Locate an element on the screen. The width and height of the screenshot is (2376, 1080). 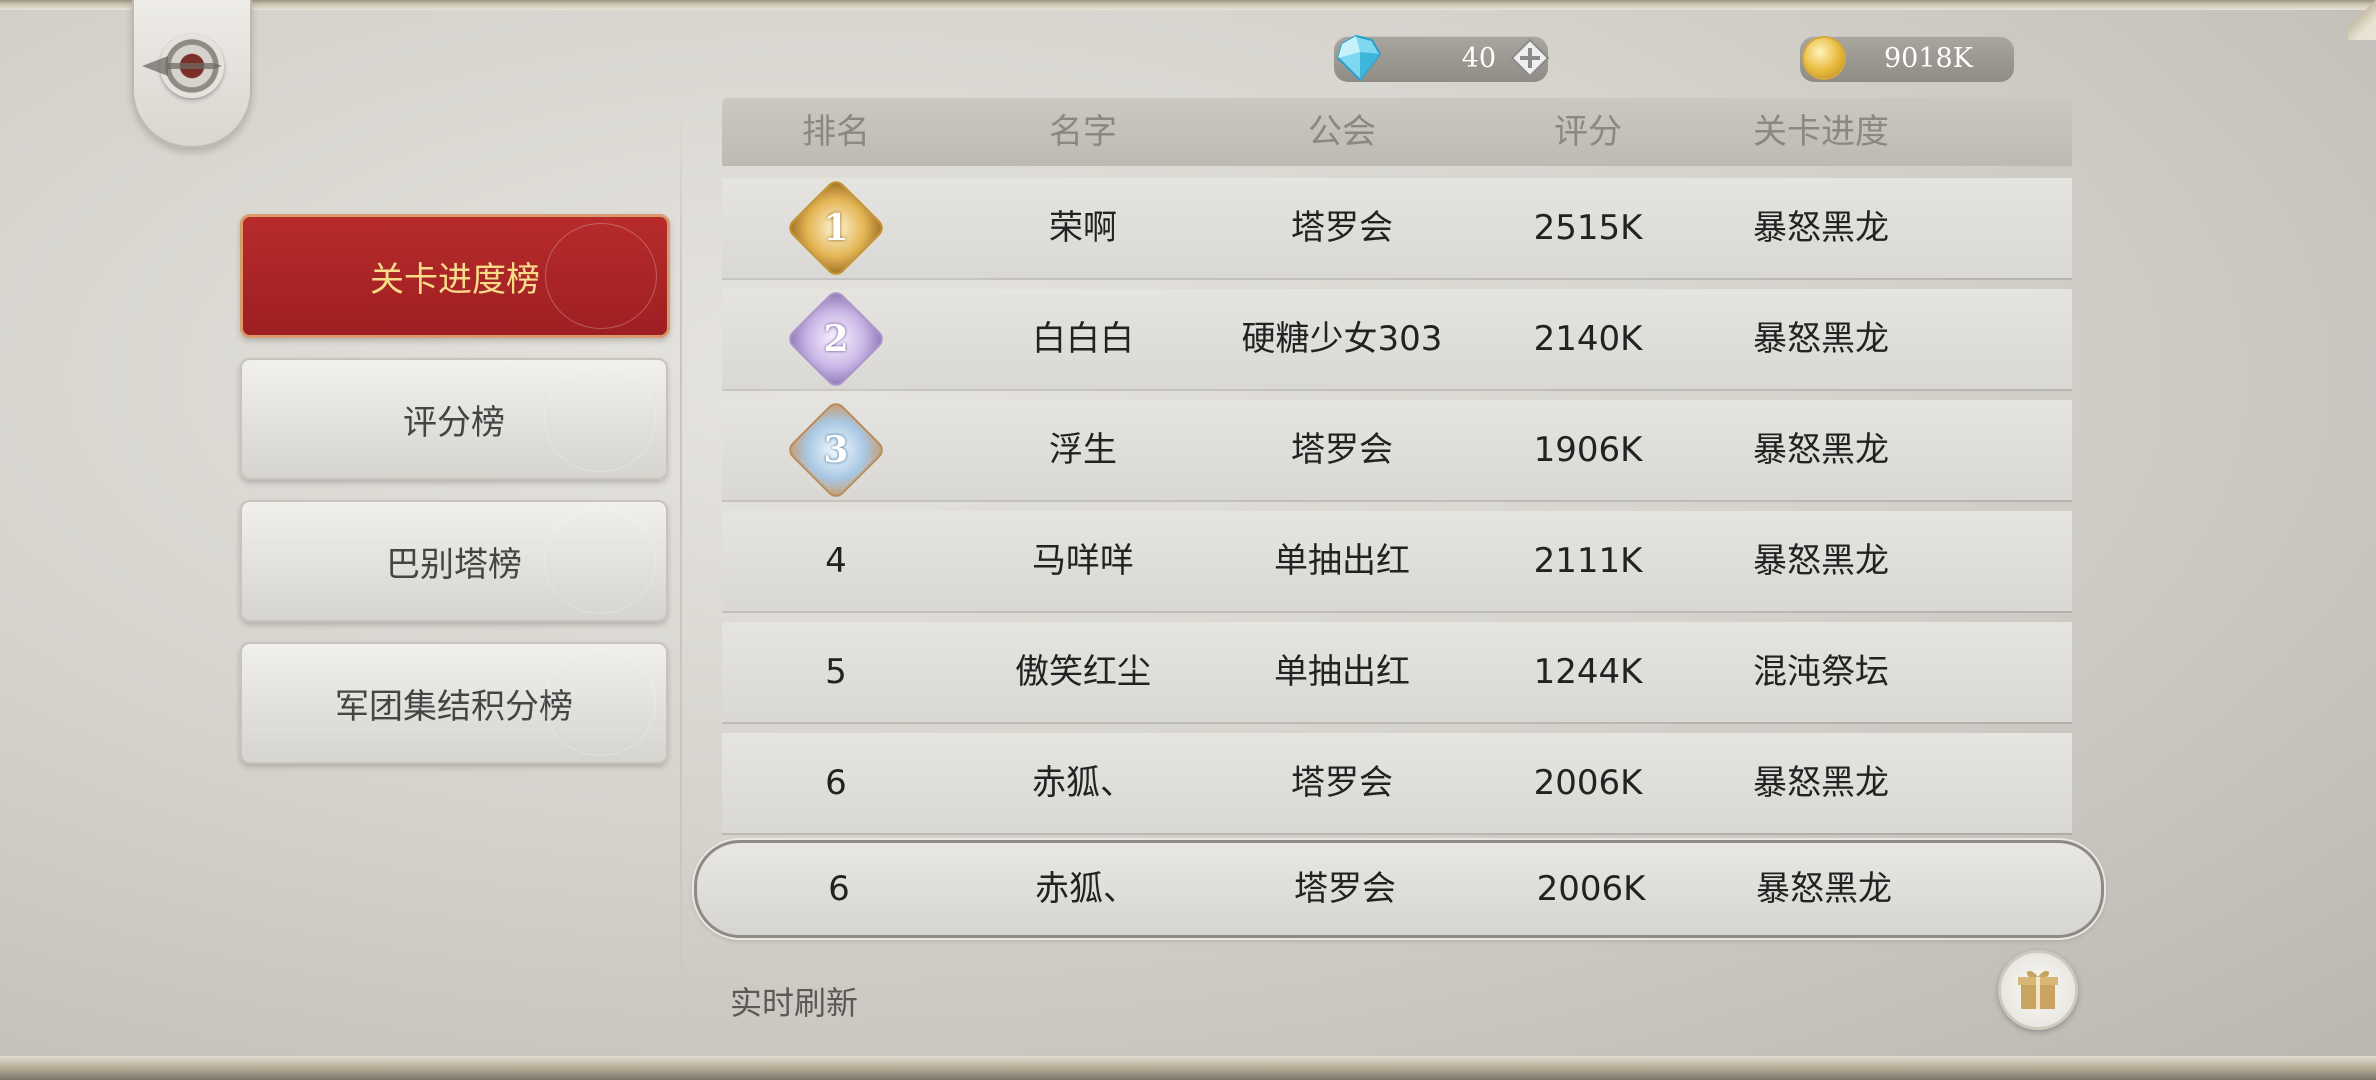
back-button is located at coordinates (192, 74).